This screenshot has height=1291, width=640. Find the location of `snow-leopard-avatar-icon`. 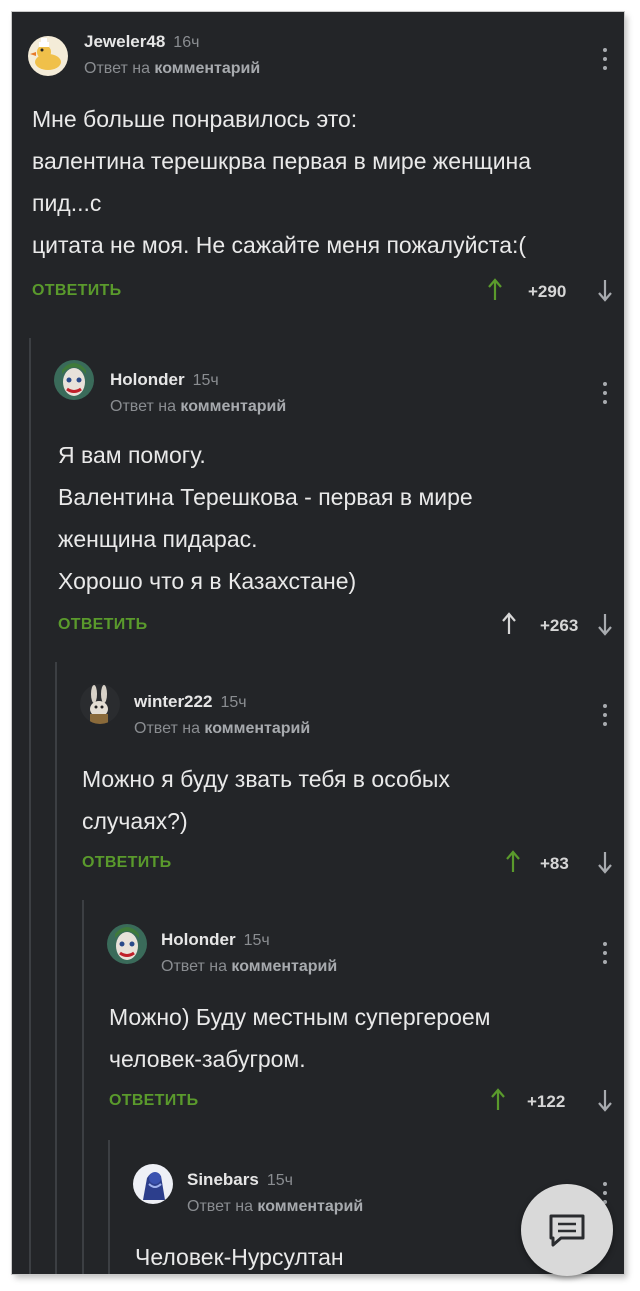

snow-leopard-avatar-icon is located at coordinates (153, 1184).